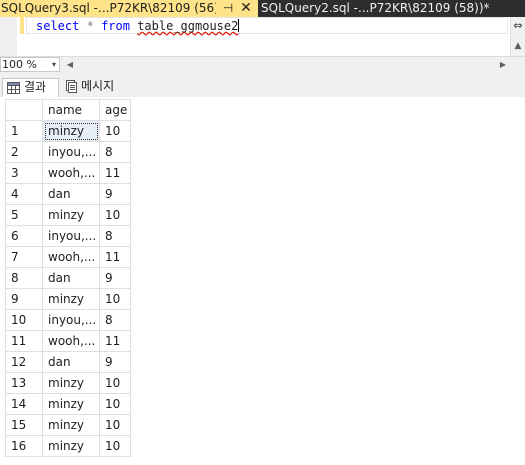  I want to click on chevron-down-icon: ▾, so click(53, 64).